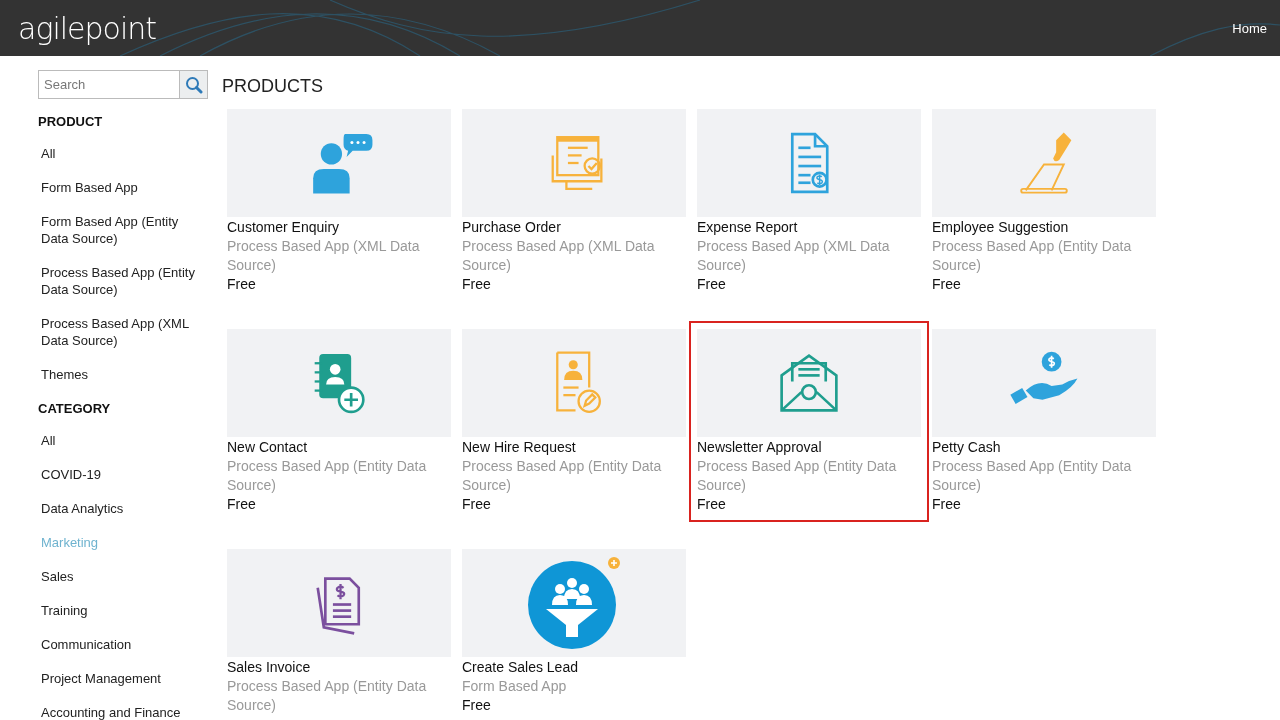  I want to click on search-icon, so click(193, 84).